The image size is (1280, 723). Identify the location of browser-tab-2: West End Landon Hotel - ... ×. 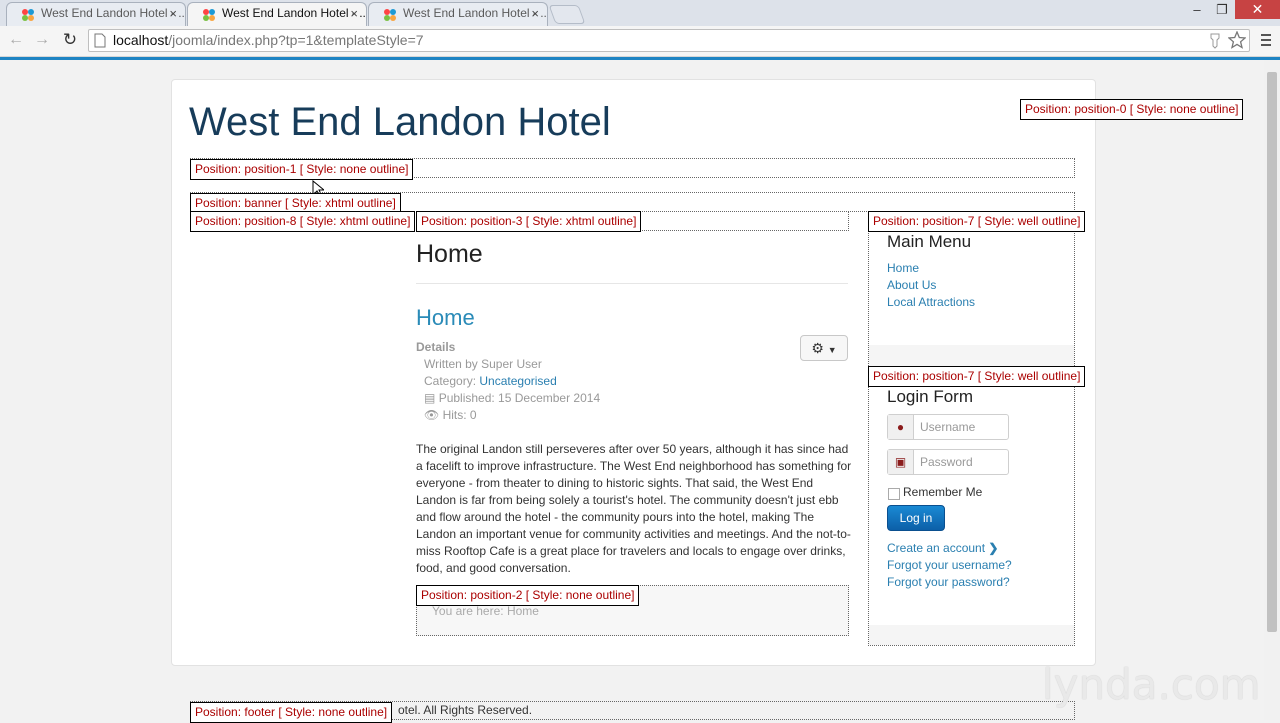
(277, 14).